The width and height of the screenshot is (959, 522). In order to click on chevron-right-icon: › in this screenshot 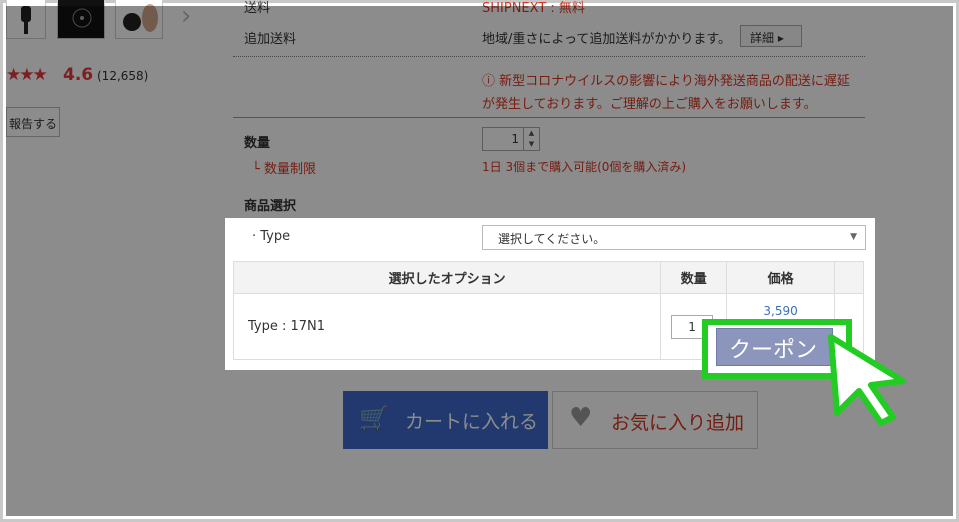, I will do `click(186, 16)`.